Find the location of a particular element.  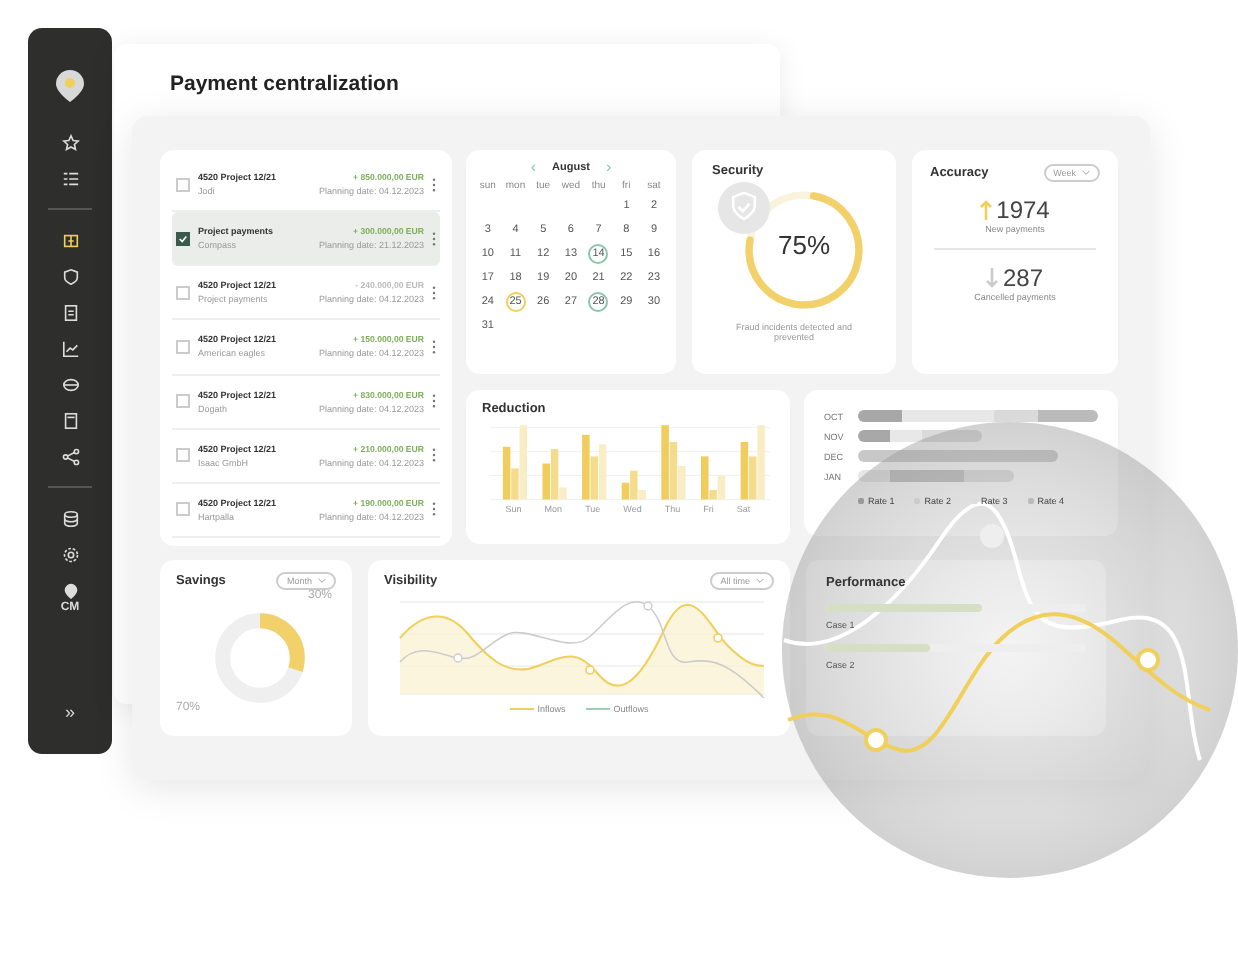

share-icon is located at coordinates (70, 456).